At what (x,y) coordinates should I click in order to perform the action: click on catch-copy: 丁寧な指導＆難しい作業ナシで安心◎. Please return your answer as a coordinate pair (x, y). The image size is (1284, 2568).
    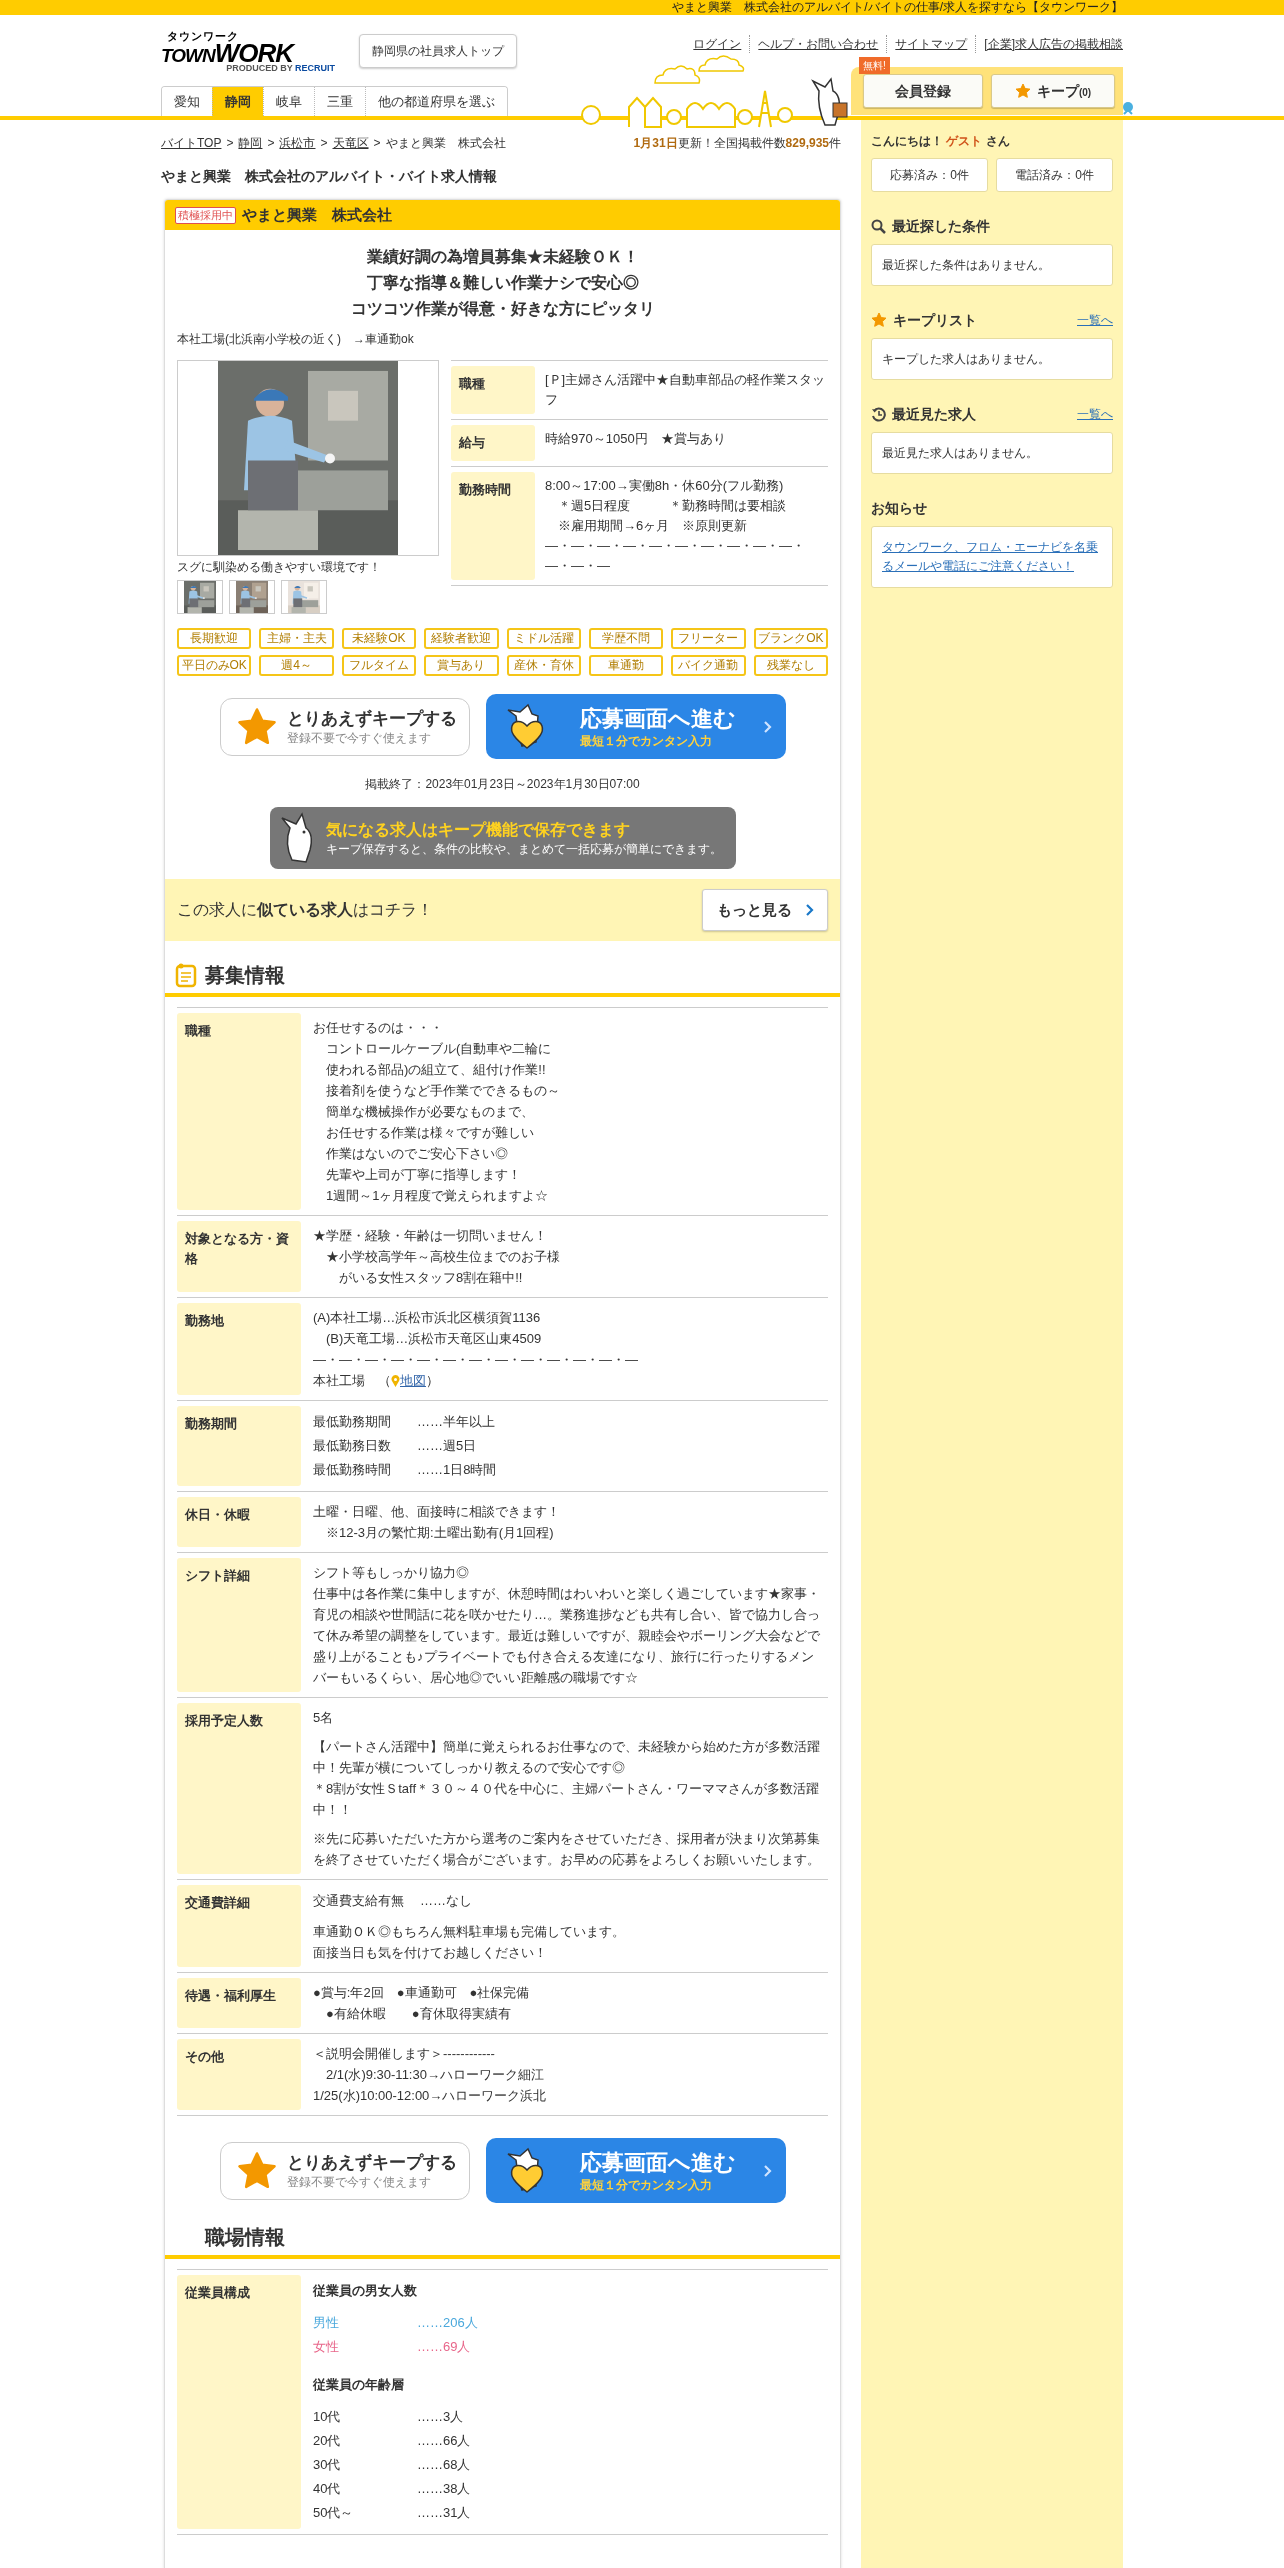
    Looking at the image, I should click on (502, 283).